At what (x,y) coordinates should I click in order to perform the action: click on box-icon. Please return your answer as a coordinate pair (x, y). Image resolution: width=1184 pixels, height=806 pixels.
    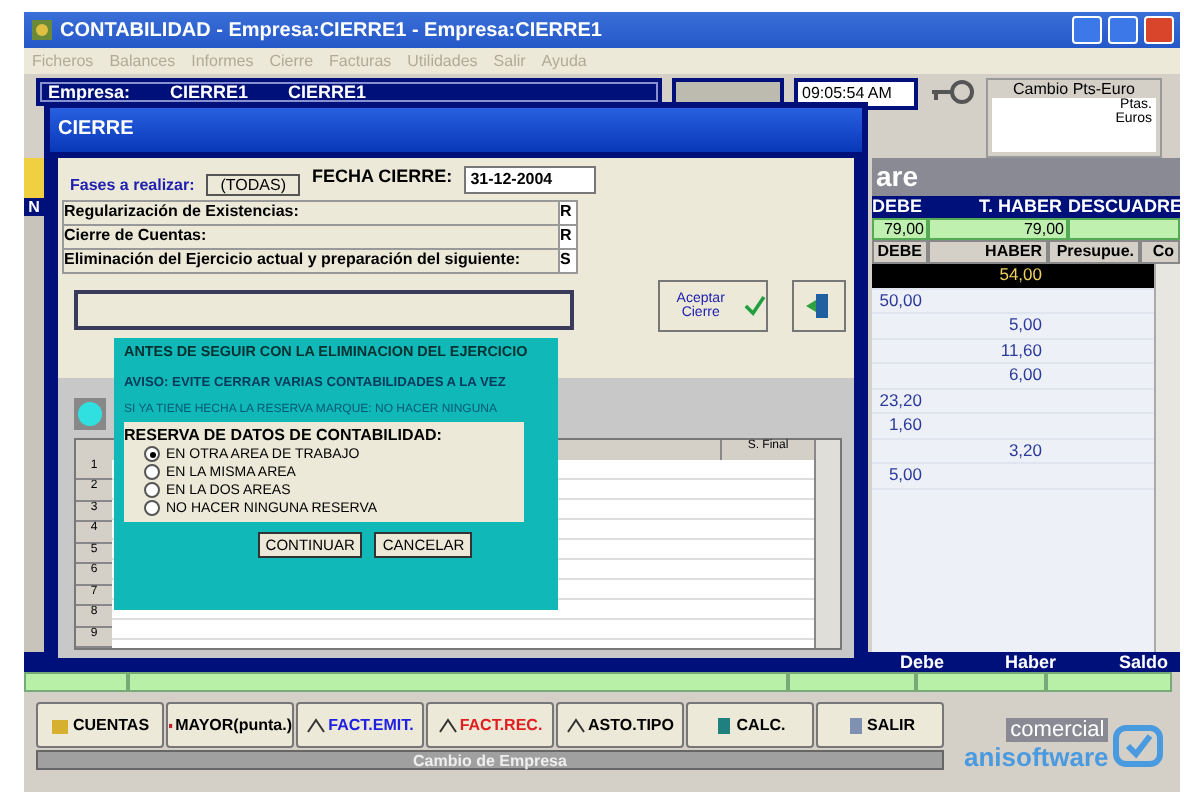
    Looking at the image, I should click on (60, 725).